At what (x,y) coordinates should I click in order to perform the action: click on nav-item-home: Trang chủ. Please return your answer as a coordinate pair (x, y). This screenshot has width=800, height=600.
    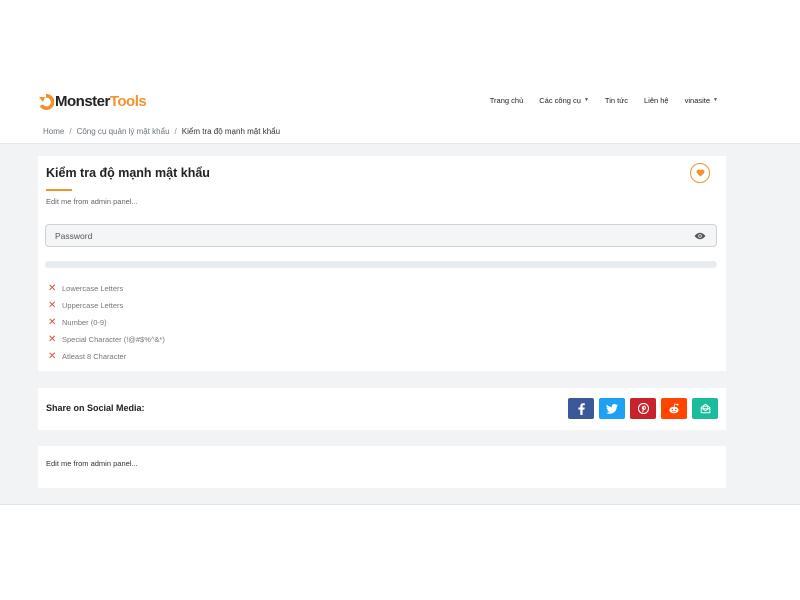
    Looking at the image, I should click on (507, 100).